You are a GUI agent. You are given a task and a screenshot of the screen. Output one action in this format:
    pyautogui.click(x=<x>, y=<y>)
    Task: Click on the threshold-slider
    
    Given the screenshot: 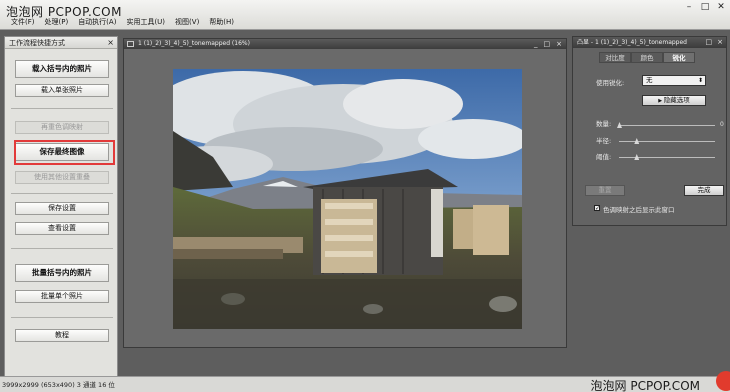 What is the action you would take?
    pyautogui.click(x=667, y=157)
    